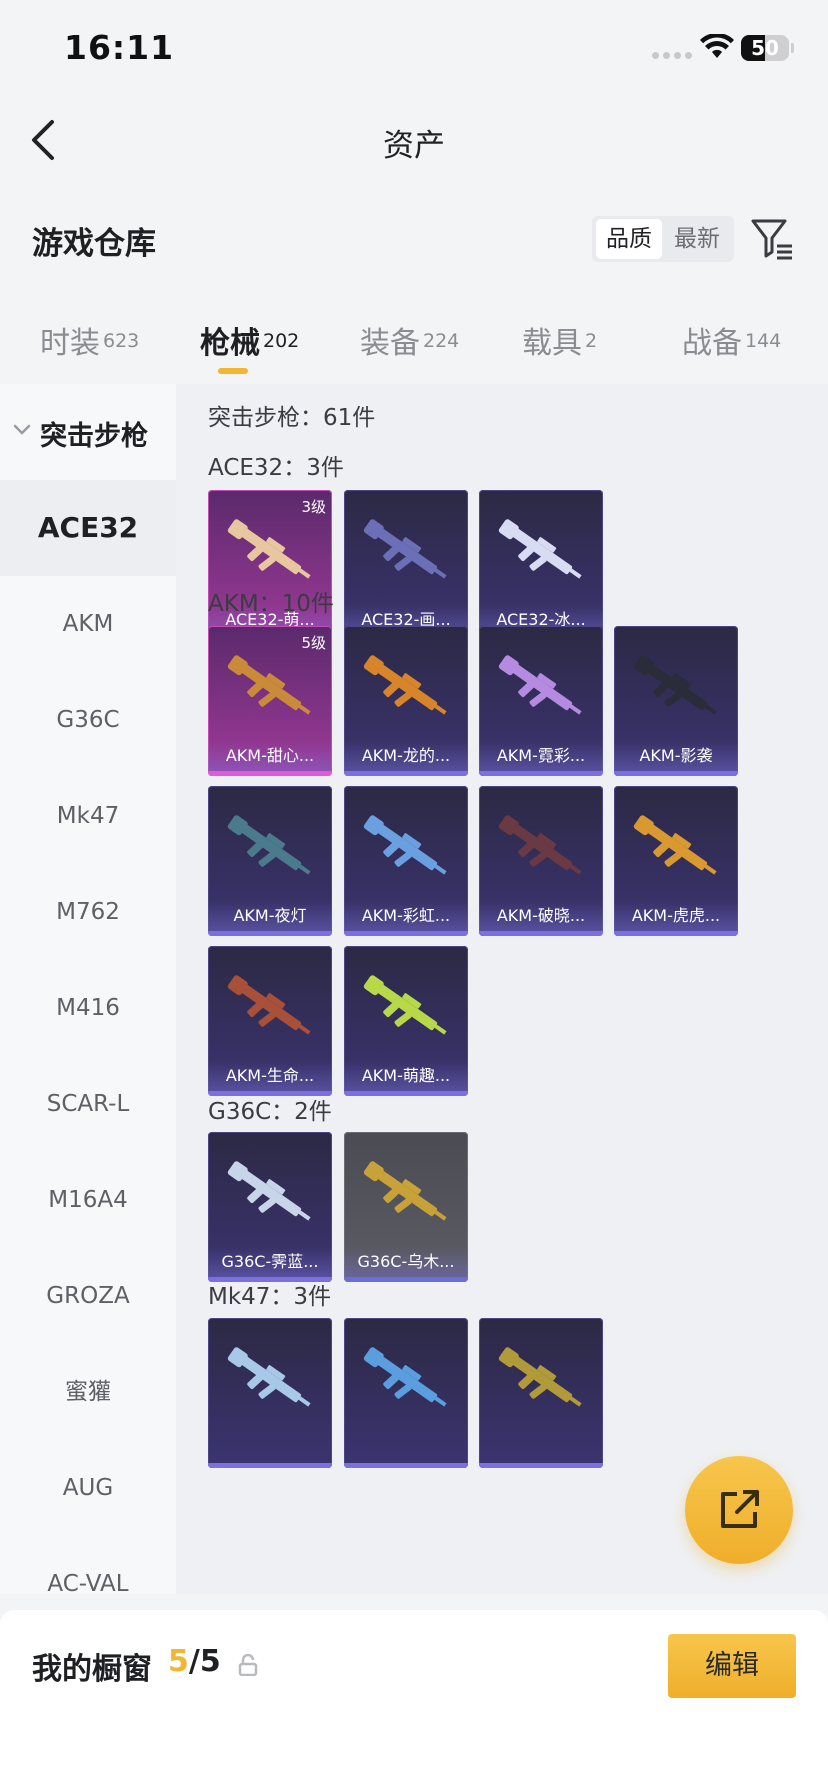 The height and width of the screenshot is (1792, 828). I want to click on tab-indicator, so click(233, 371).